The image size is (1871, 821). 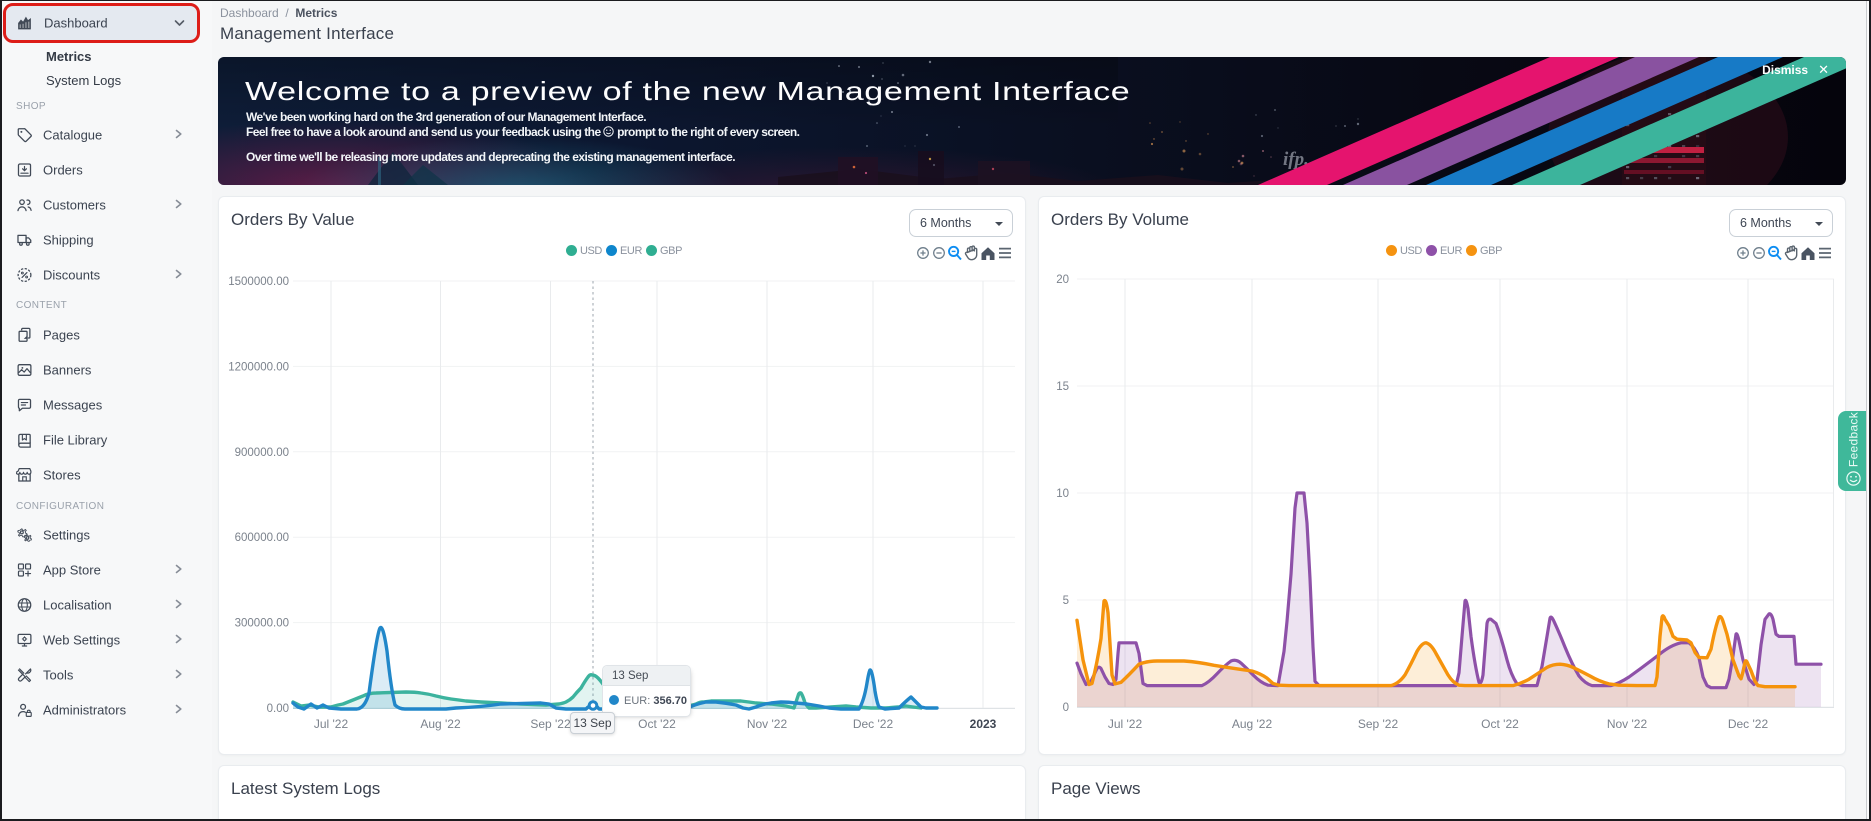 I want to click on svg-text: 20, so click(x=1062, y=280).